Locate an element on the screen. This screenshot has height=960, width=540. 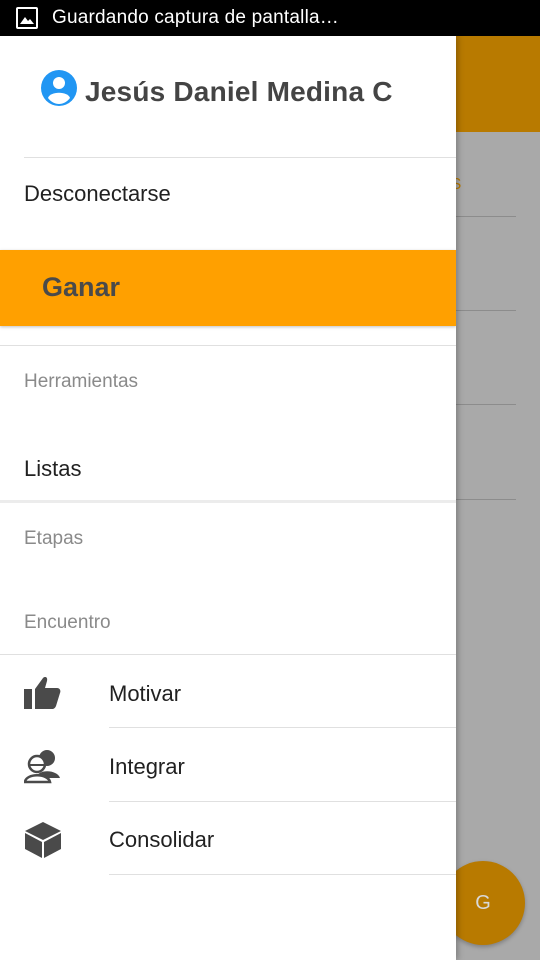
section-header-herramientas: Herramientas is located at coordinates (81, 381).